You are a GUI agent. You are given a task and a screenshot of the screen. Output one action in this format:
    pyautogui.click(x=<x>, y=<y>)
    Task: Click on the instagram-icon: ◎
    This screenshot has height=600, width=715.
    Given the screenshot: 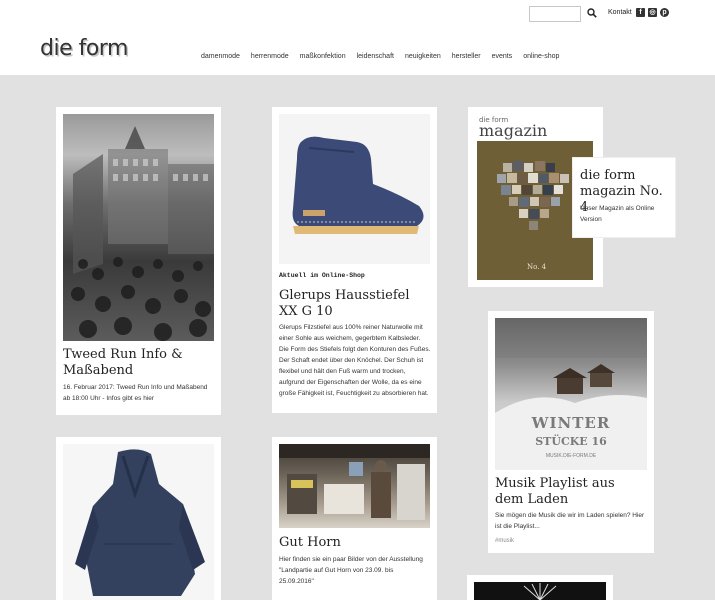 What is the action you would take?
    pyautogui.click(x=652, y=12)
    